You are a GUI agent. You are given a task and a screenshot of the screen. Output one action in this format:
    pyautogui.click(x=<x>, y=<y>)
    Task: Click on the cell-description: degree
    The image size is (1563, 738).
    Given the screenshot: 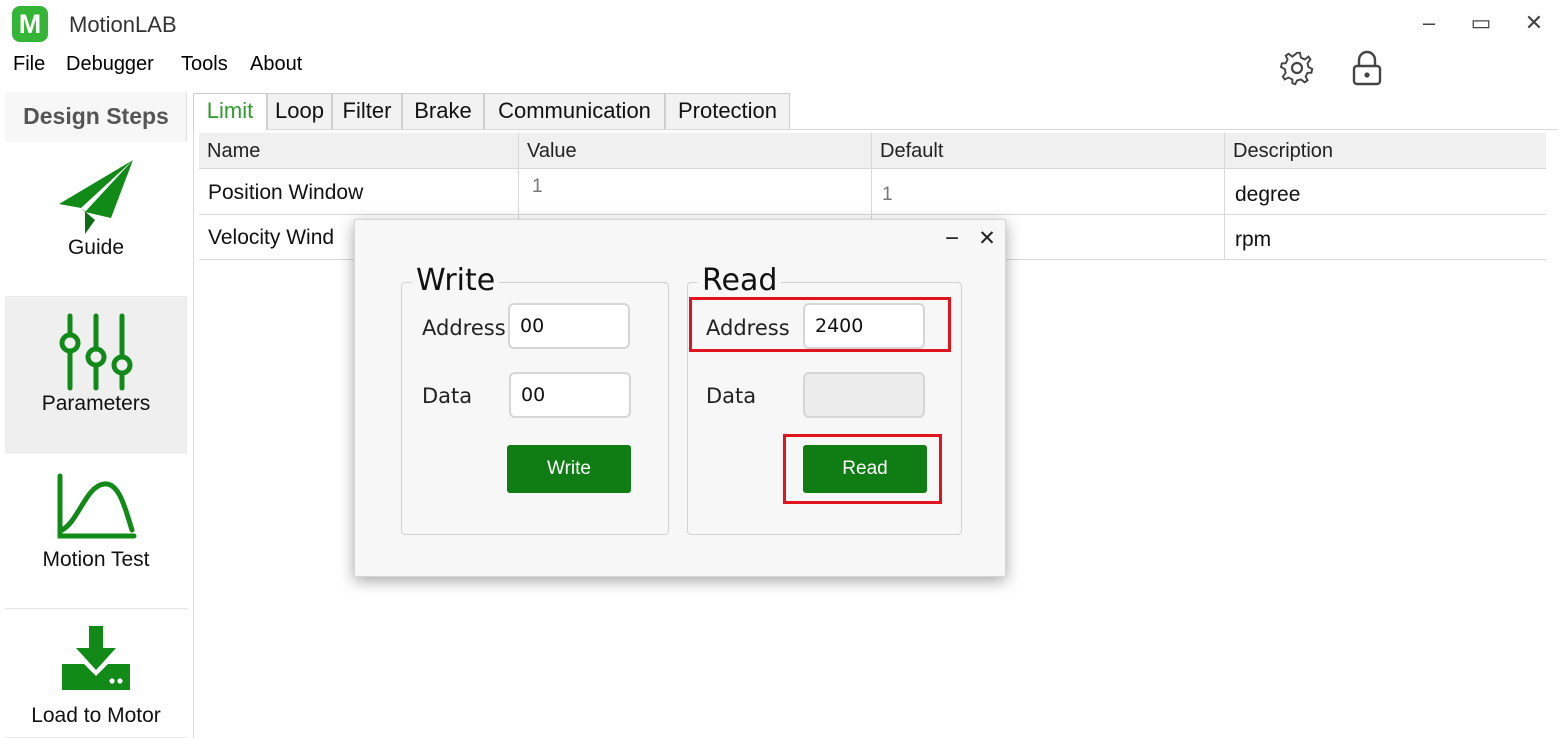 What is the action you would take?
    pyautogui.click(x=1268, y=194)
    